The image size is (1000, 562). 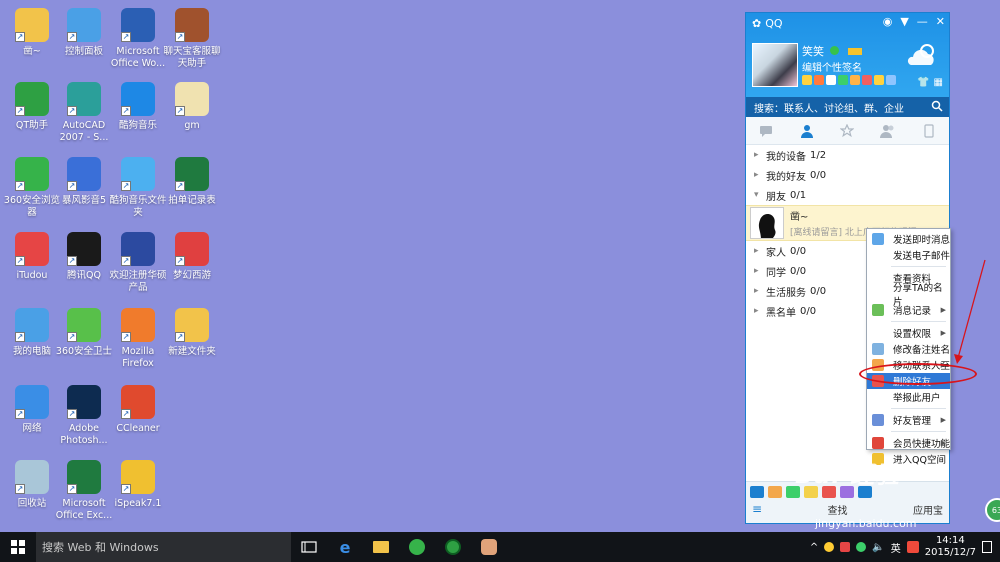 I want to click on chevron-up-icon: ^, so click(x=814, y=547).